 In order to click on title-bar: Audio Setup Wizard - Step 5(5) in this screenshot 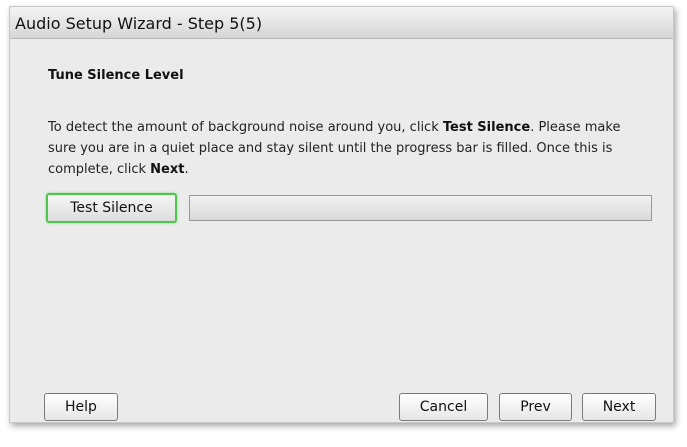, I will do `click(341, 23)`.